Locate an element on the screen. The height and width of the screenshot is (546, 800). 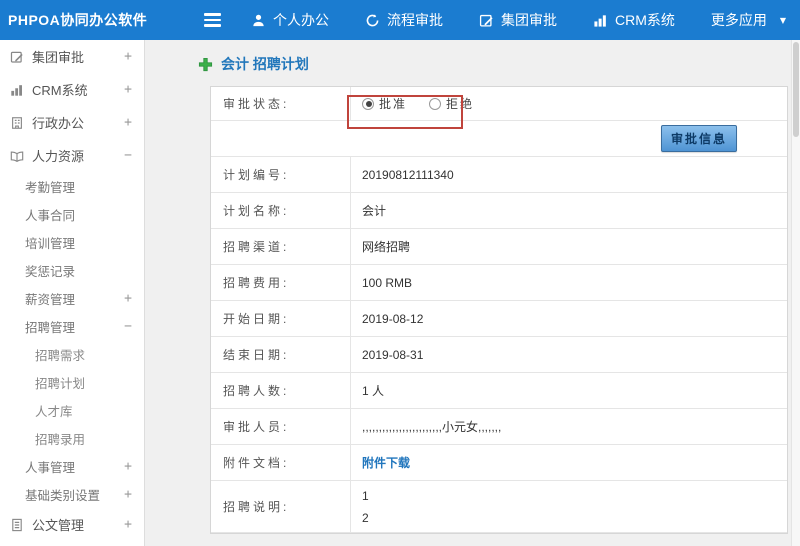
sidebar-item-label: 招聘录用 is located at coordinates (60, 439).